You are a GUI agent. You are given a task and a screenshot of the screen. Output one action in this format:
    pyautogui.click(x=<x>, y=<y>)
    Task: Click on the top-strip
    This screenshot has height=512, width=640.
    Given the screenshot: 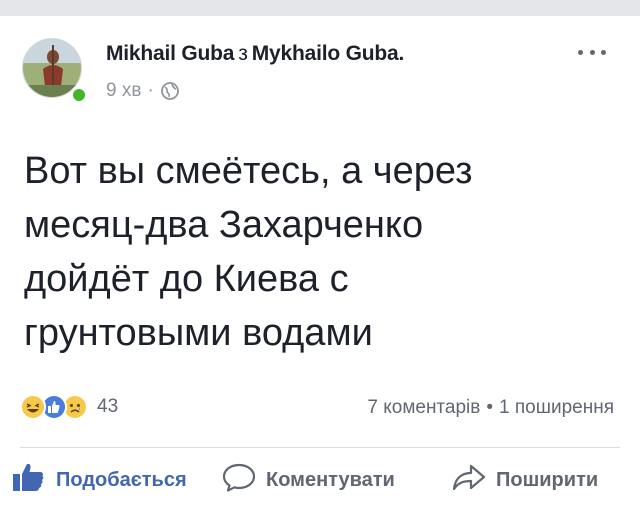 What is the action you would take?
    pyautogui.click(x=320, y=8)
    